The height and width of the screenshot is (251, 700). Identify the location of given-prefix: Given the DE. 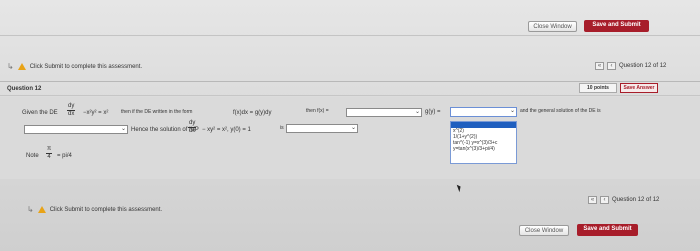
(40, 113).